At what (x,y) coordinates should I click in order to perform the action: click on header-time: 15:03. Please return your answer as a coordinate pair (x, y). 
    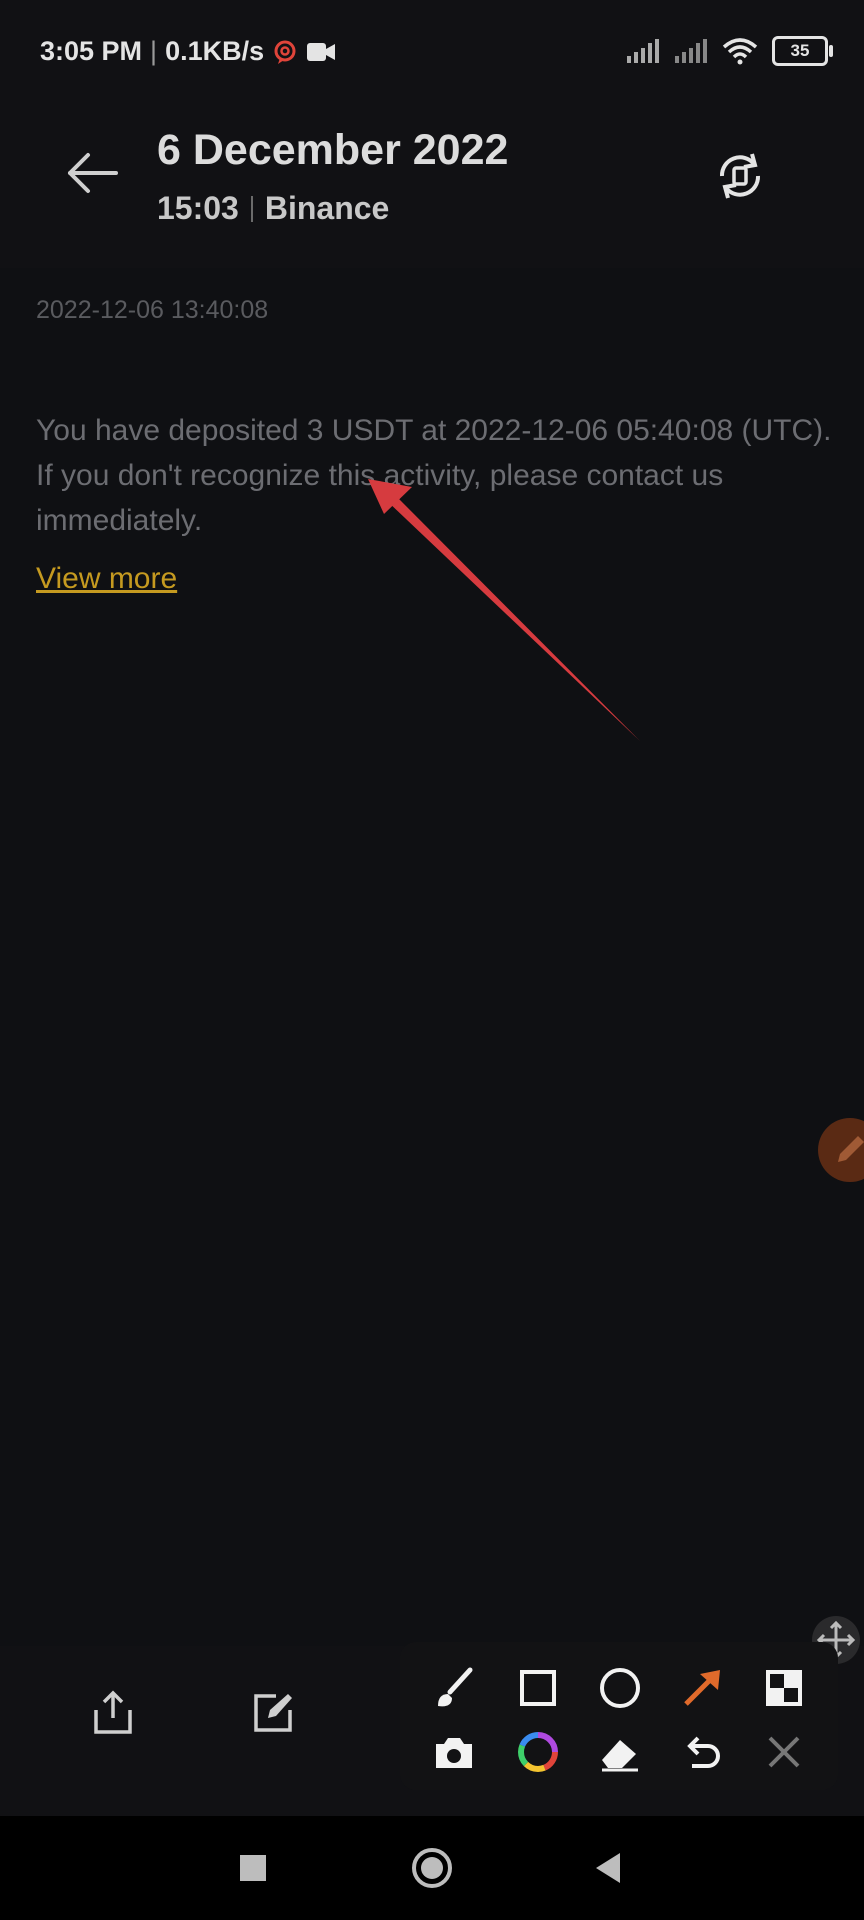
    Looking at the image, I should click on (198, 208).